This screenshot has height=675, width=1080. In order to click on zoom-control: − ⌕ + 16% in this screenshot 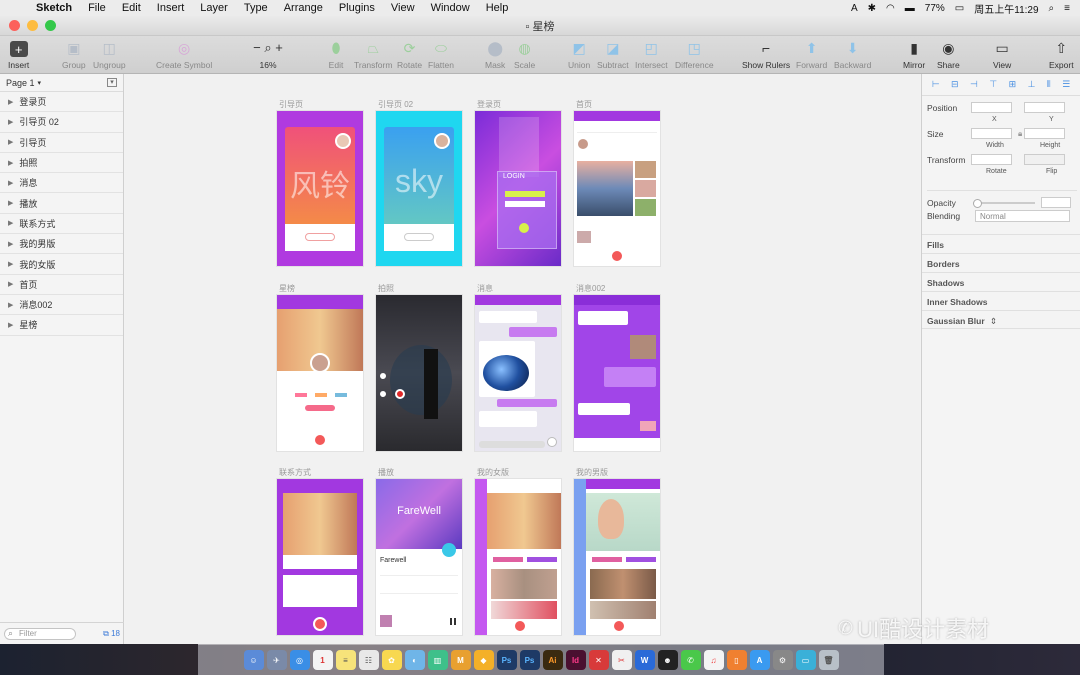, I will do `click(268, 54)`.